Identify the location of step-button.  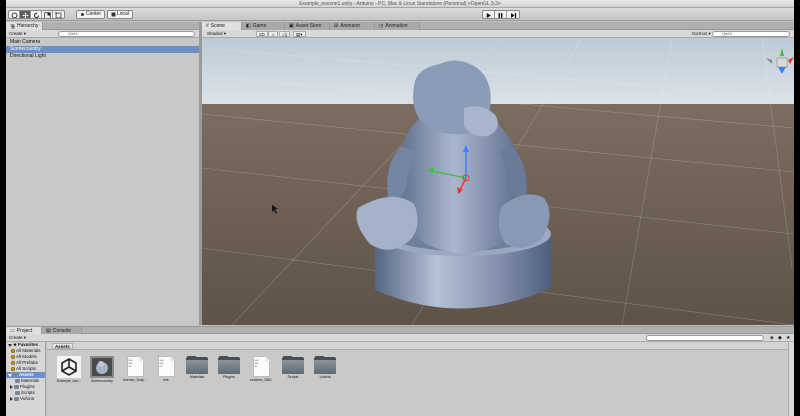
(513, 14).